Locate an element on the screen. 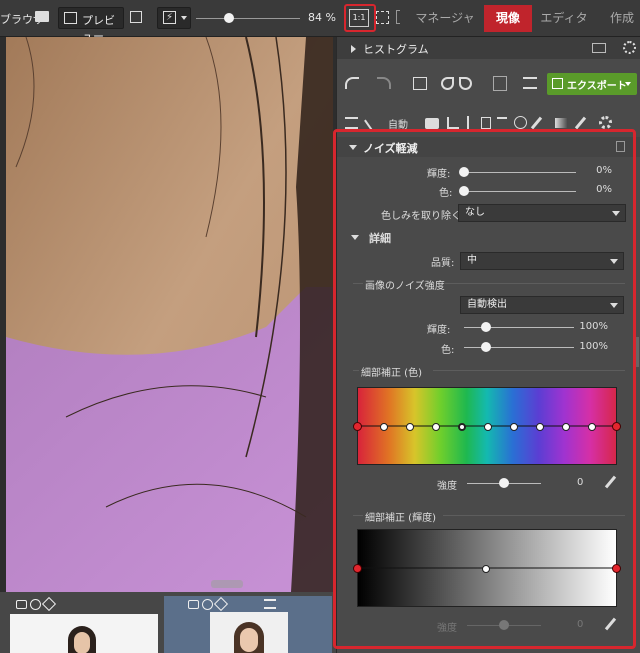 This screenshot has width=640, height=653. copy-icon is located at coordinates (620, 146).